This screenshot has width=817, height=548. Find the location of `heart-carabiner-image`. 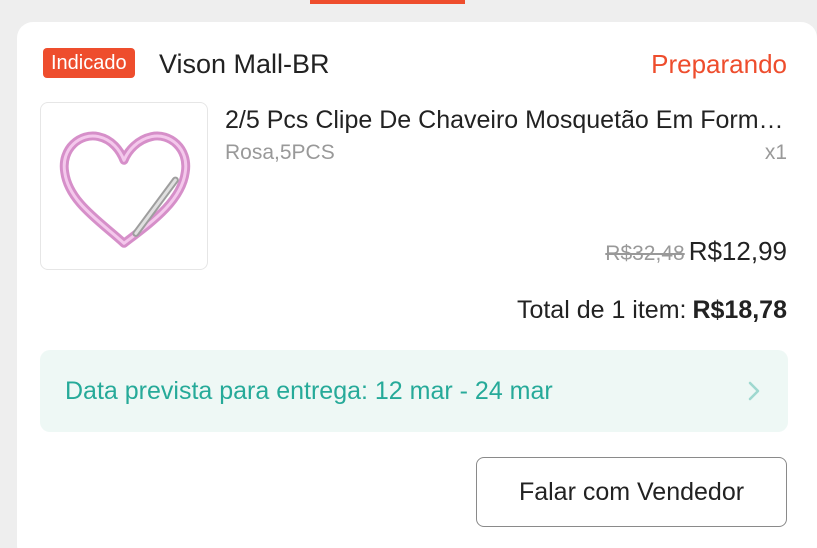

heart-carabiner-image is located at coordinates (125, 189).